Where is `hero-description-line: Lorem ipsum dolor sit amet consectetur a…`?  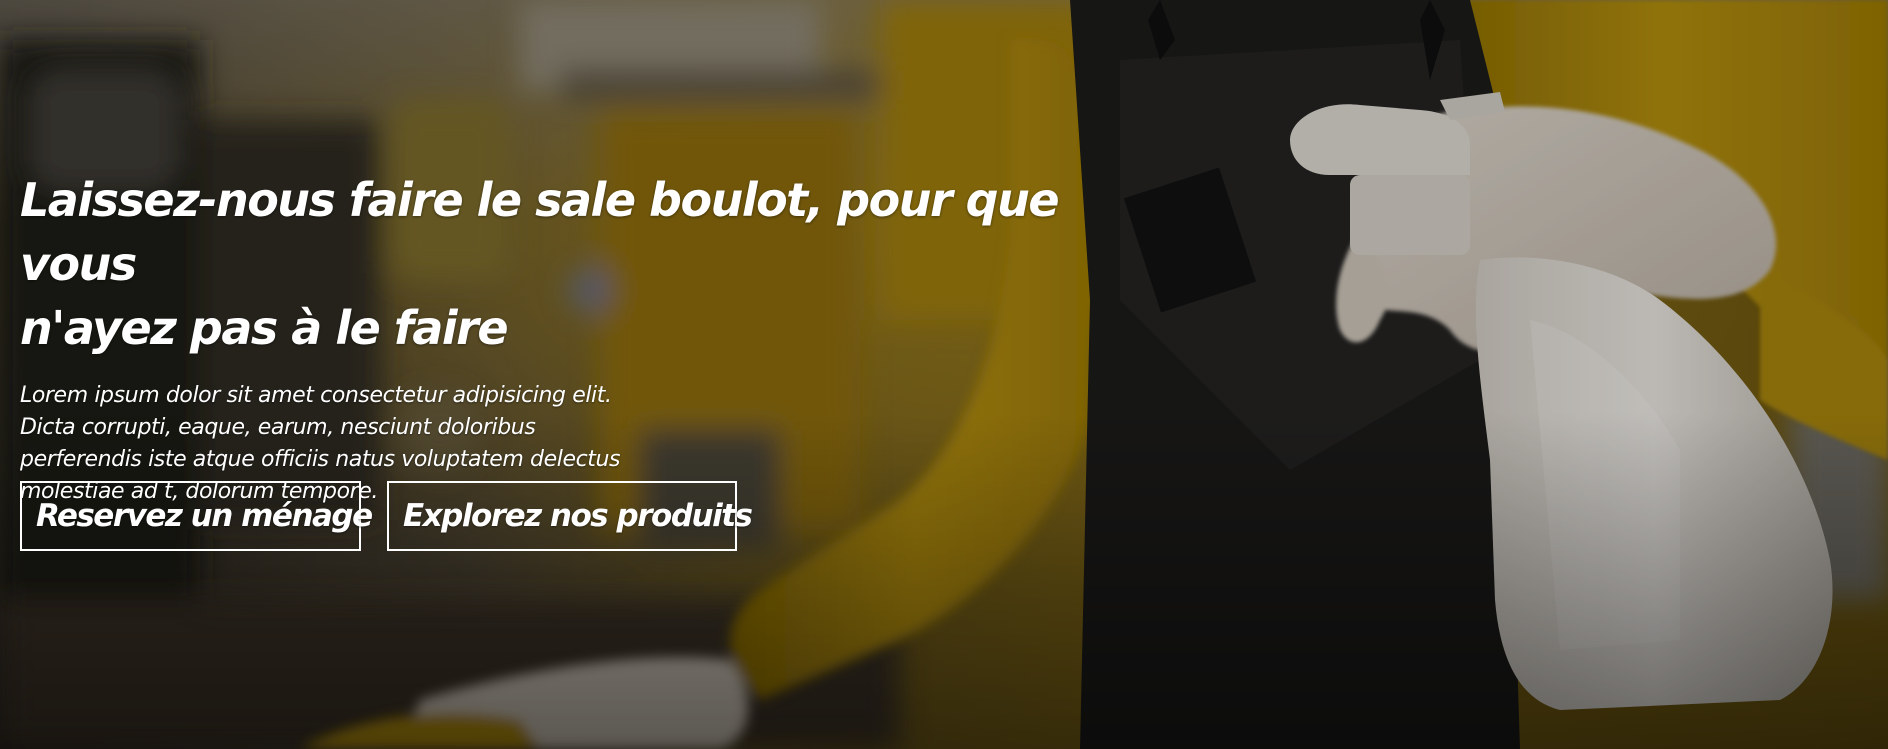
hero-description-line: Lorem ipsum dolor sit amet consectetur a… is located at coordinates (316, 395).